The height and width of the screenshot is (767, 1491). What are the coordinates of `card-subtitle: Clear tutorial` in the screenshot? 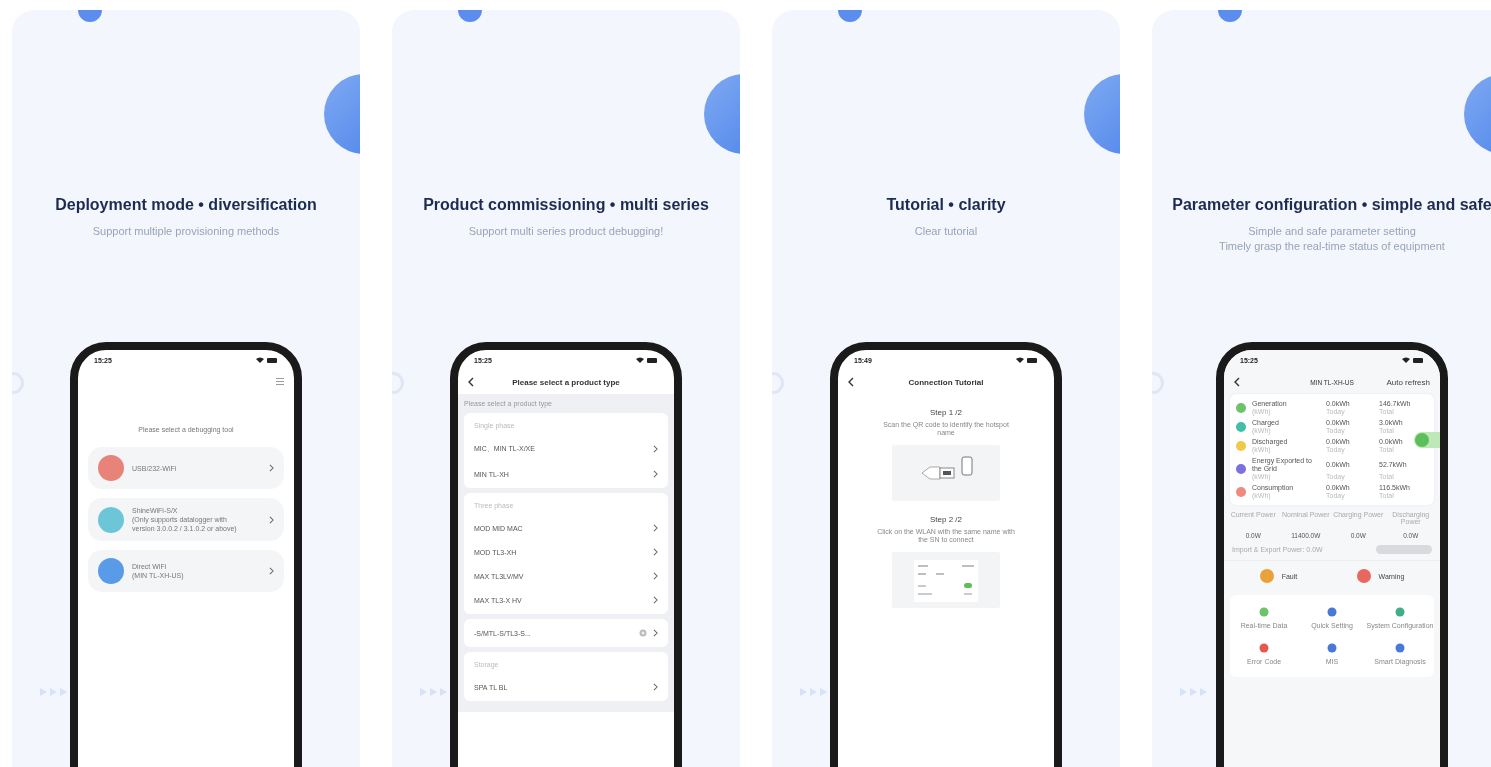 It's located at (946, 231).